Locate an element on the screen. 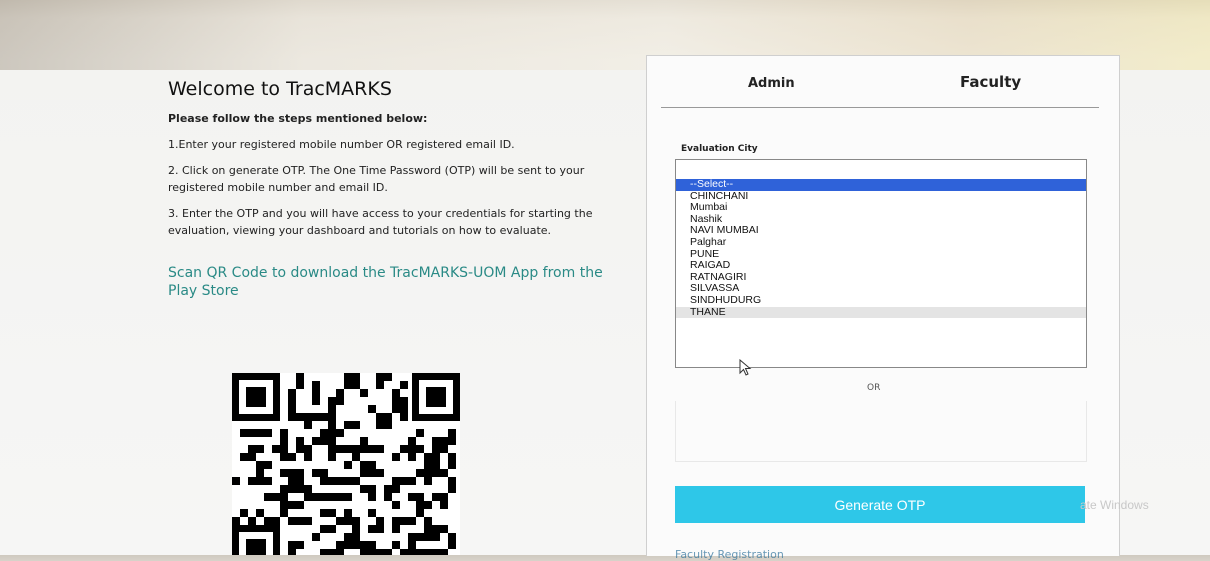  city-option: Mumbai is located at coordinates (881, 208).